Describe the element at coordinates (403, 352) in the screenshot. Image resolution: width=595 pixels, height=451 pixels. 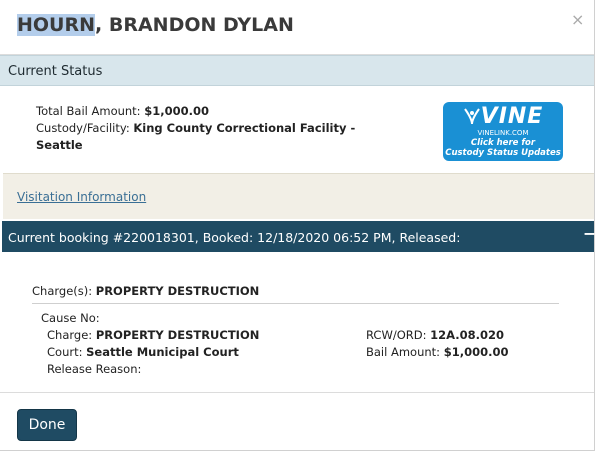
I see `bail-label: Bail Amount:` at that location.